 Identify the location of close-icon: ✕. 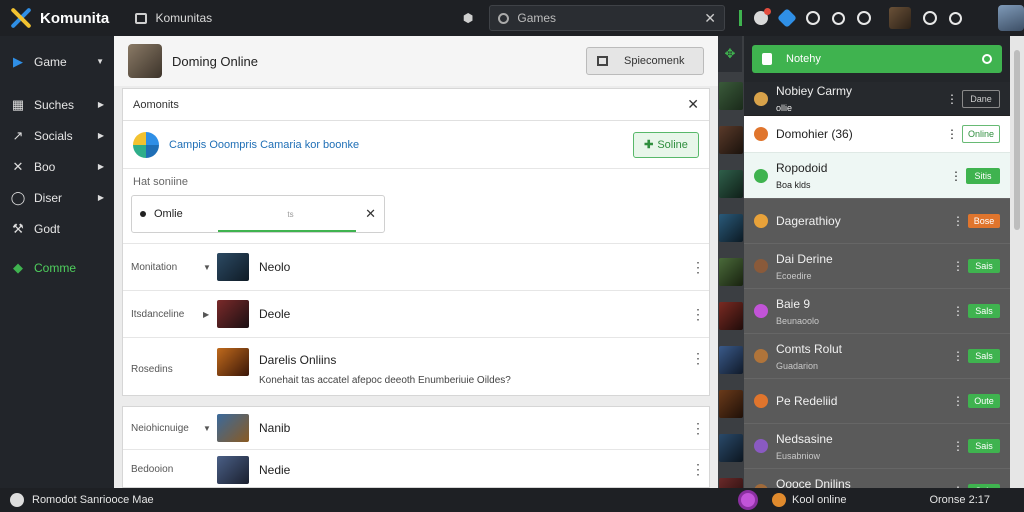
(693, 104).